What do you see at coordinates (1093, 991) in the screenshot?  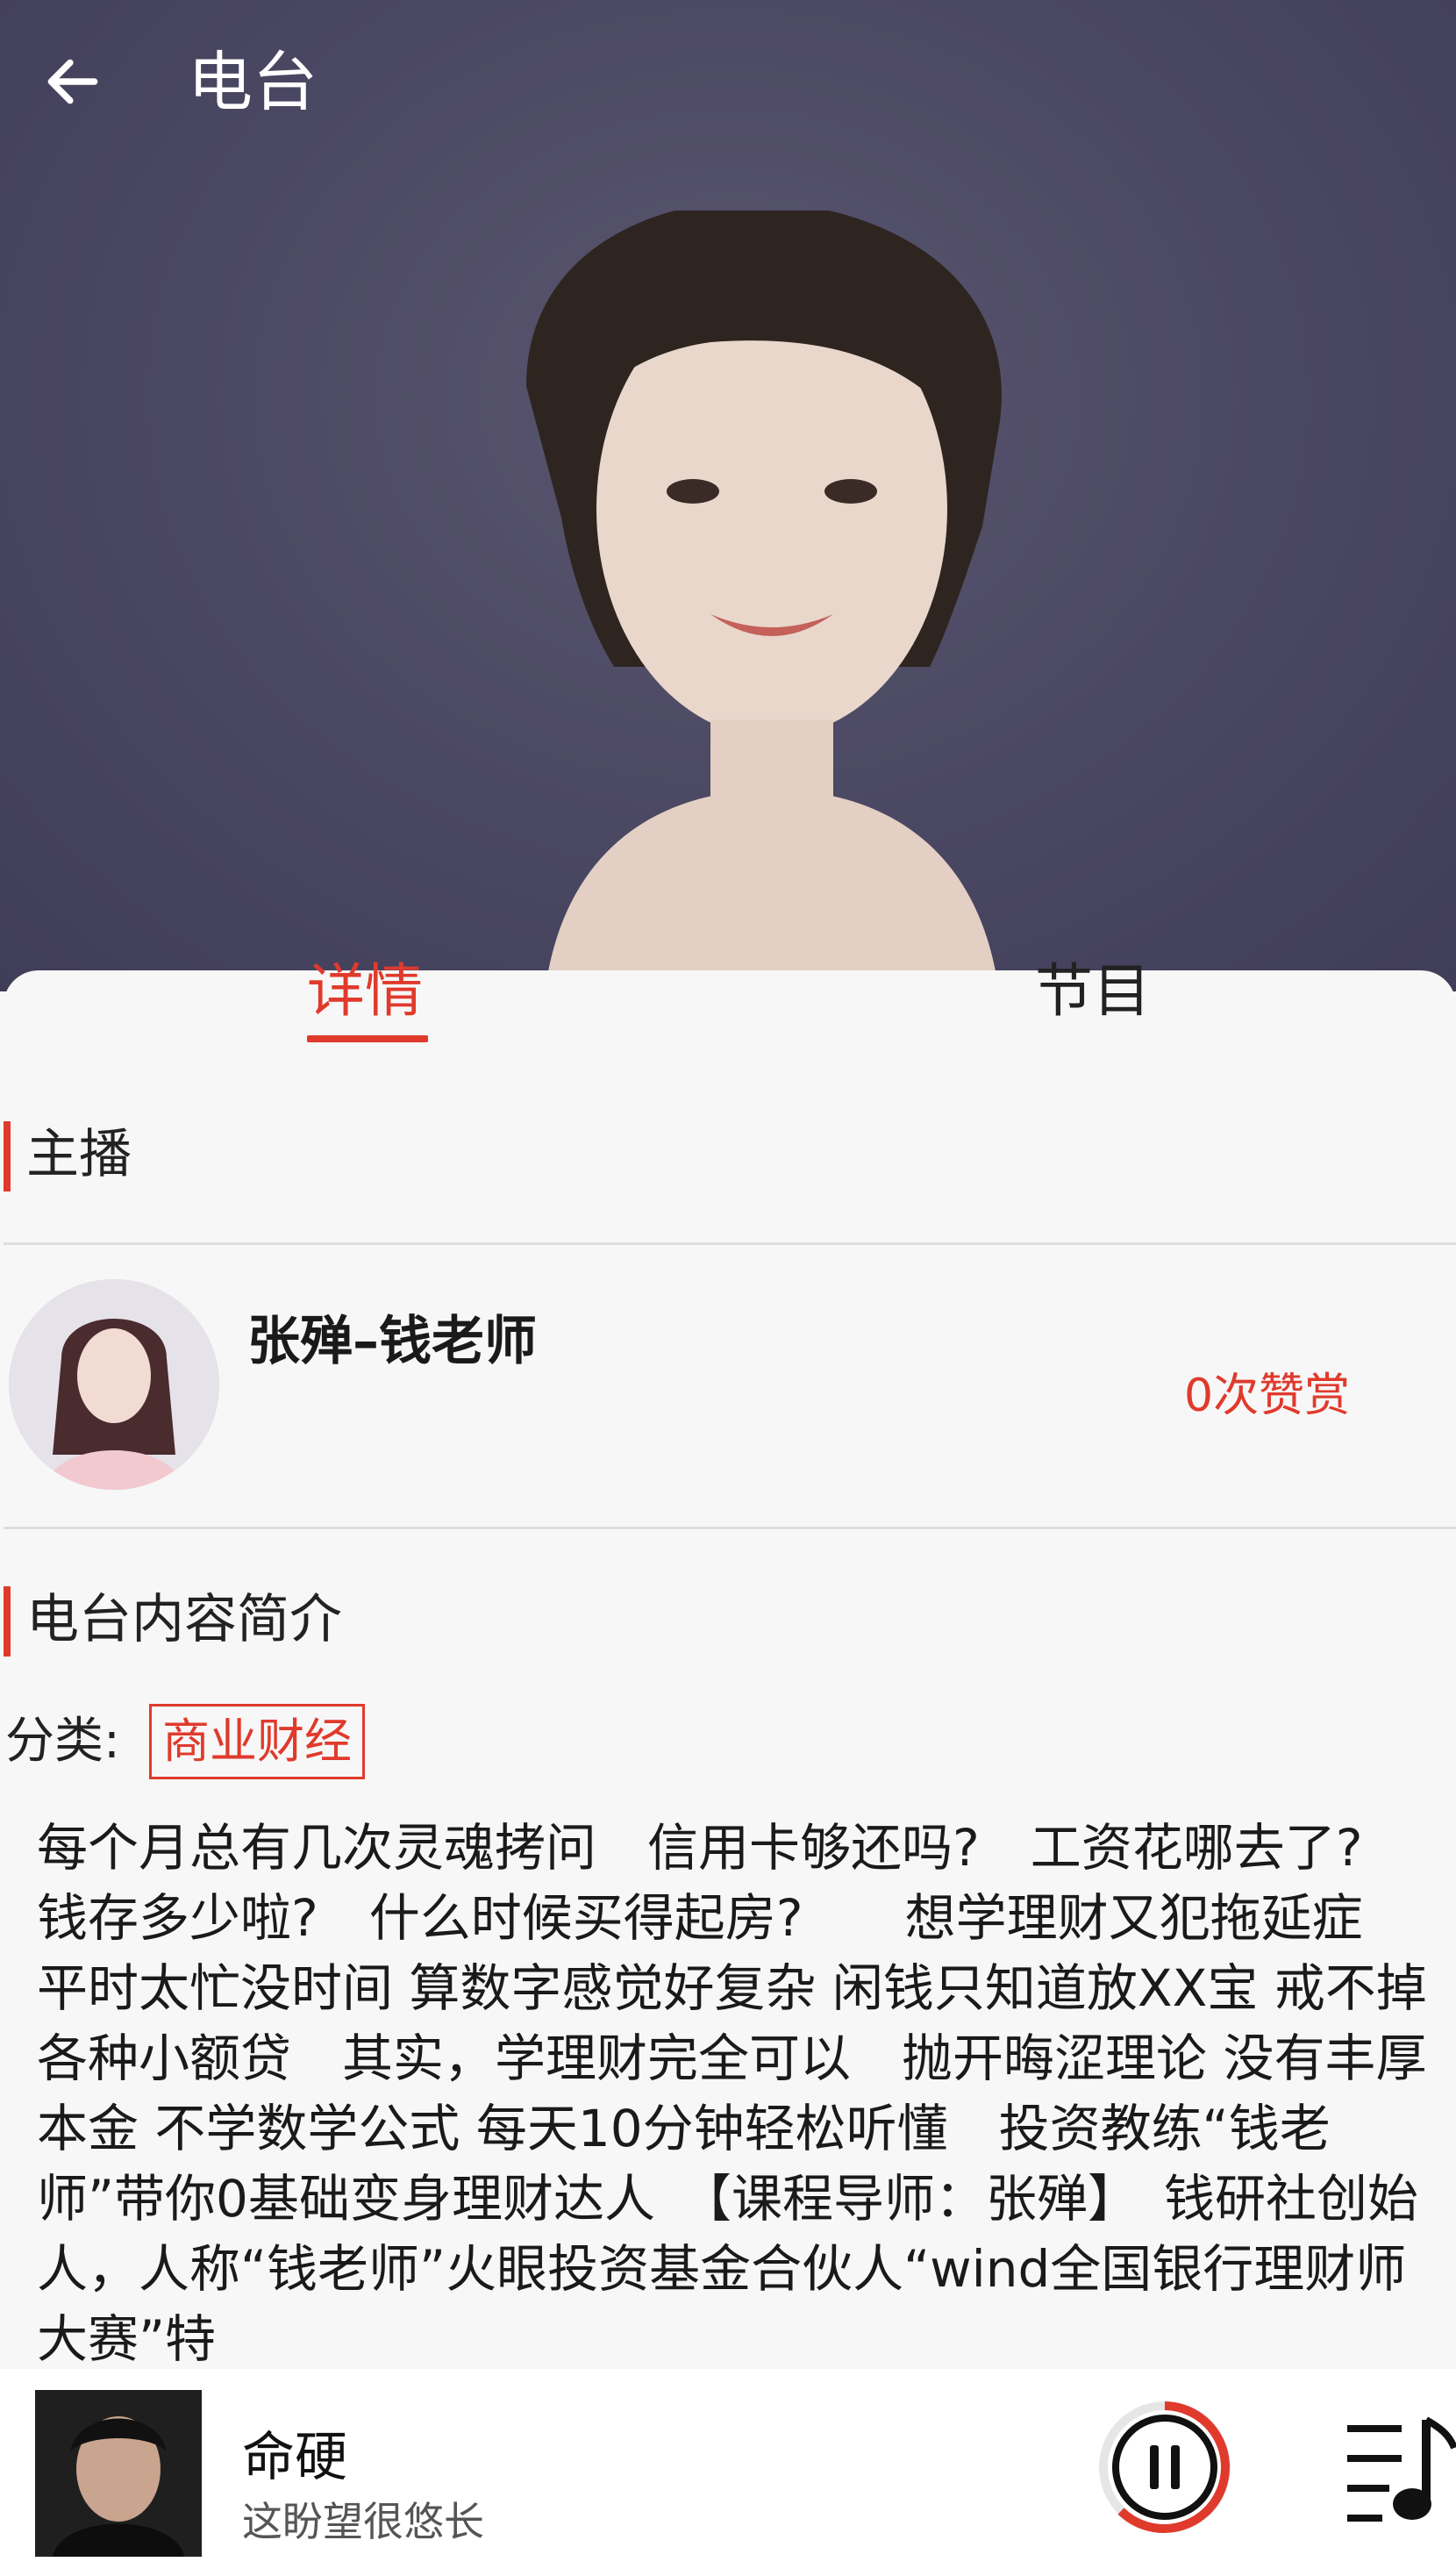 I see `tab-program: 节目` at bounding box center [1093, 991].